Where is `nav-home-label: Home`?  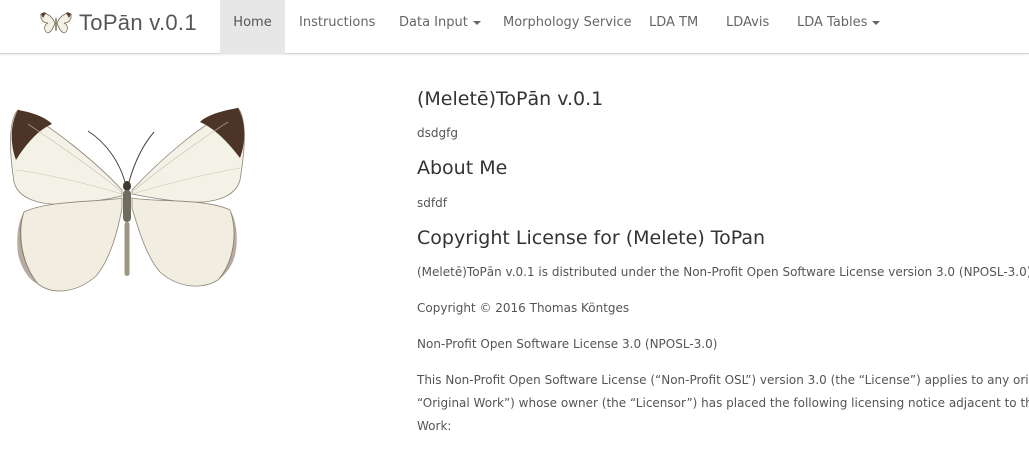
nav-home-label: Home is located at coordinates (252, 22).